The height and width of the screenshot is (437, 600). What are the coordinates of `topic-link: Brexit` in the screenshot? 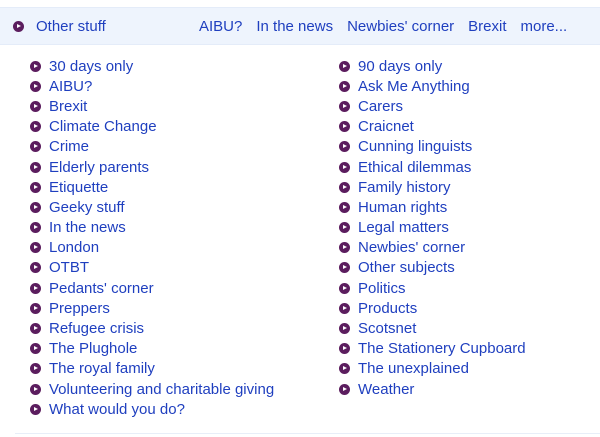 It's located at (184, 106).